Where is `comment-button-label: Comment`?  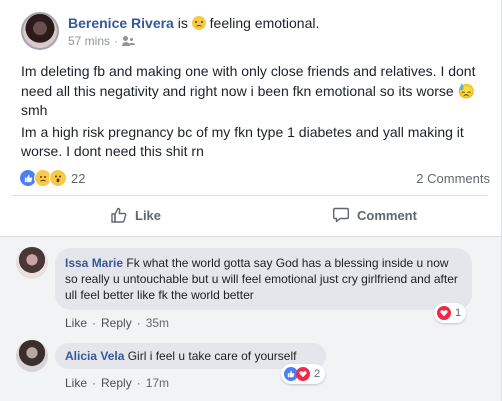
comment-button-label: Comment is located at coordinates (387, 215).